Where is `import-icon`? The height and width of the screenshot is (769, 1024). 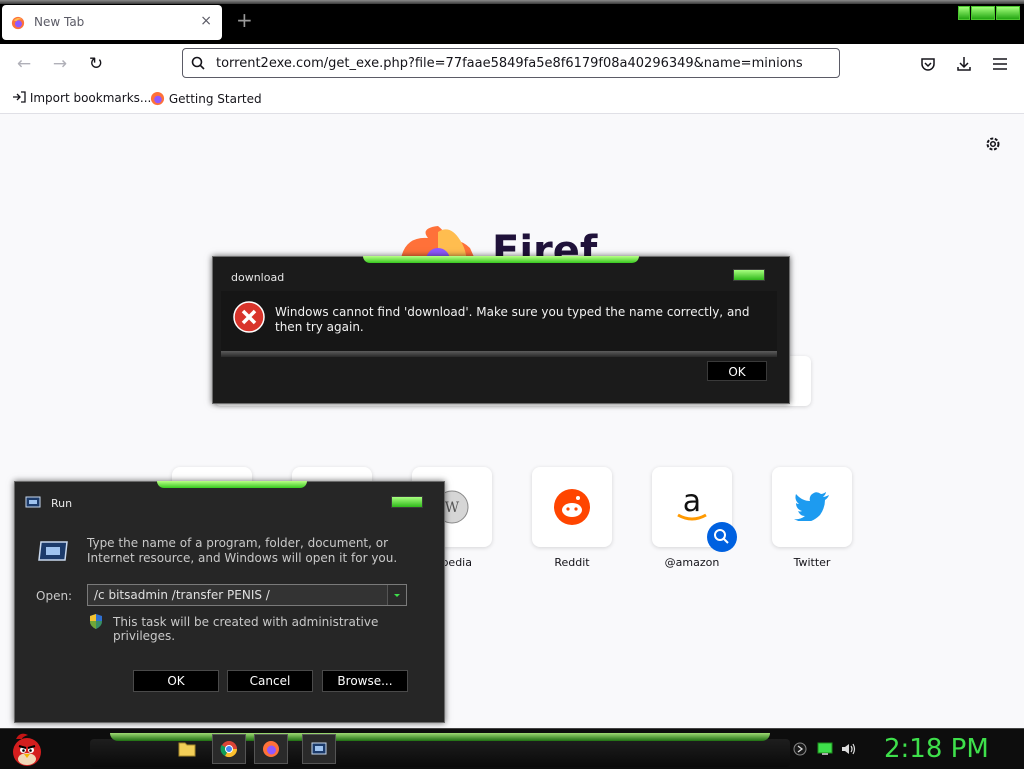 import-icon is located at coordinates (19, 97).